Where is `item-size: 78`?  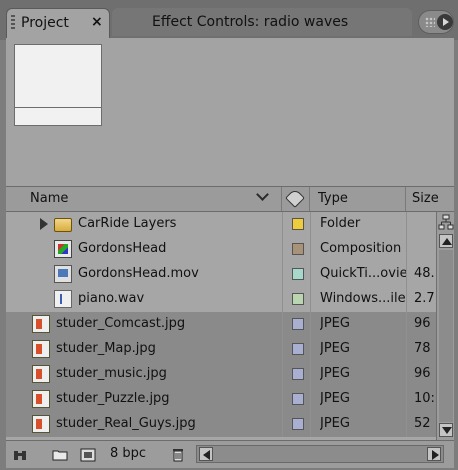 item-size: 78 is located at coordinates (422, 348).